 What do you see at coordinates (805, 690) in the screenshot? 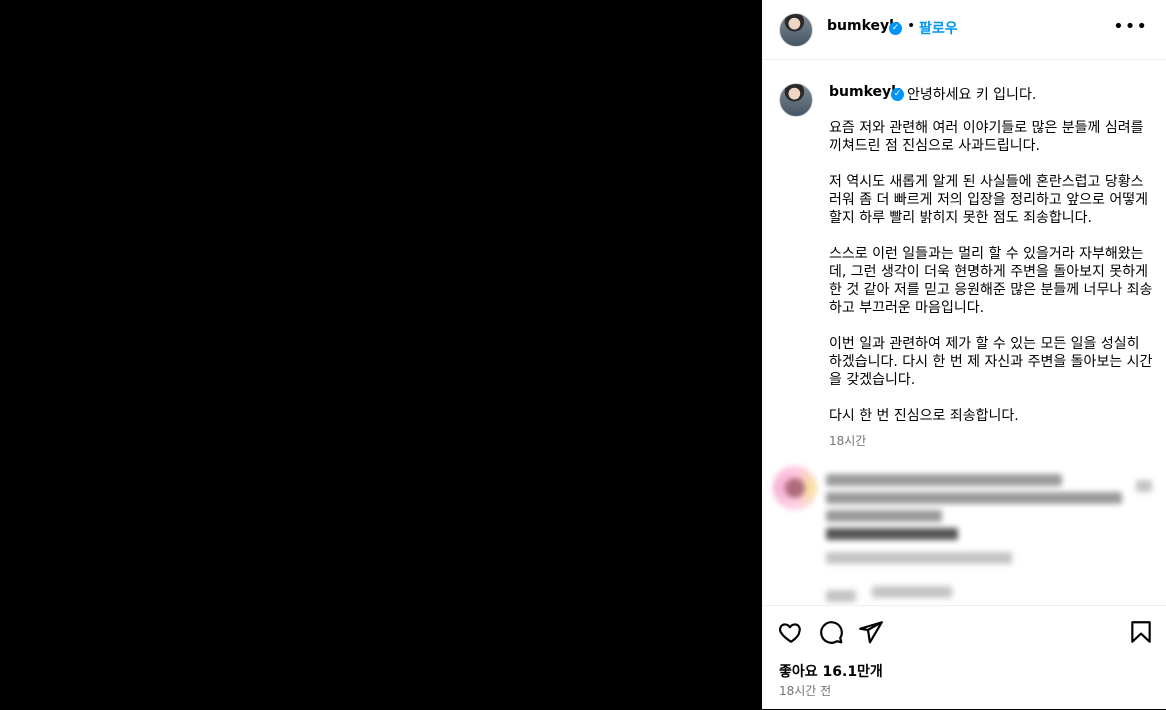
I see `post-timestamp: 18시간 전` at bounding box center [805, 690].